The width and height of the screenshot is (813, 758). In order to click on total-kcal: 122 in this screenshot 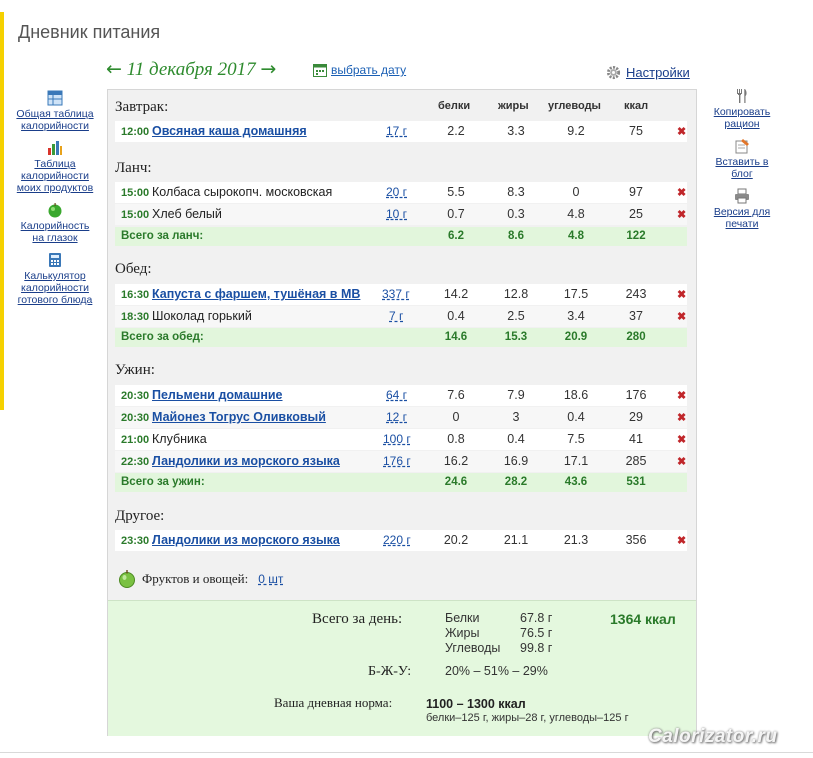, I will do `click(636, 236)`.